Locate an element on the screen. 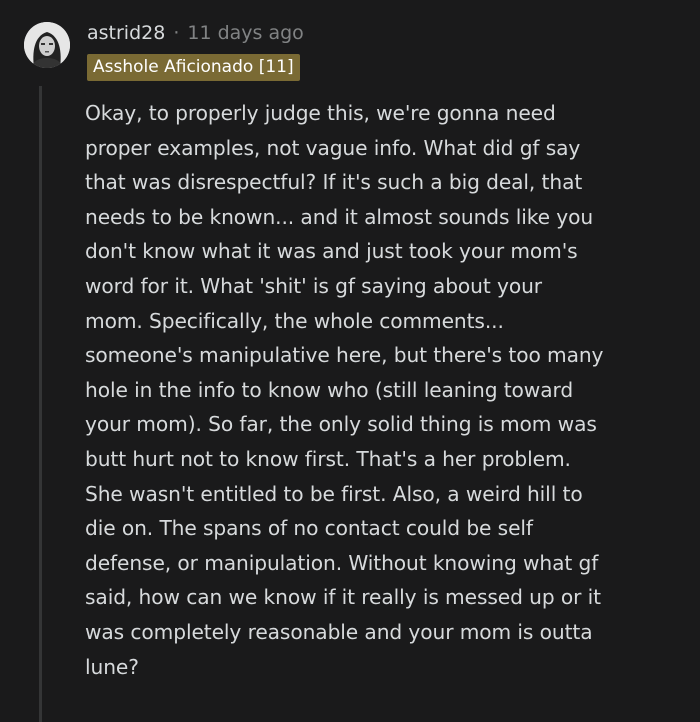 Image resolution: width=700 pixels, height=722 pixels. thread-collapse-line is located at coordinates (40, 404).